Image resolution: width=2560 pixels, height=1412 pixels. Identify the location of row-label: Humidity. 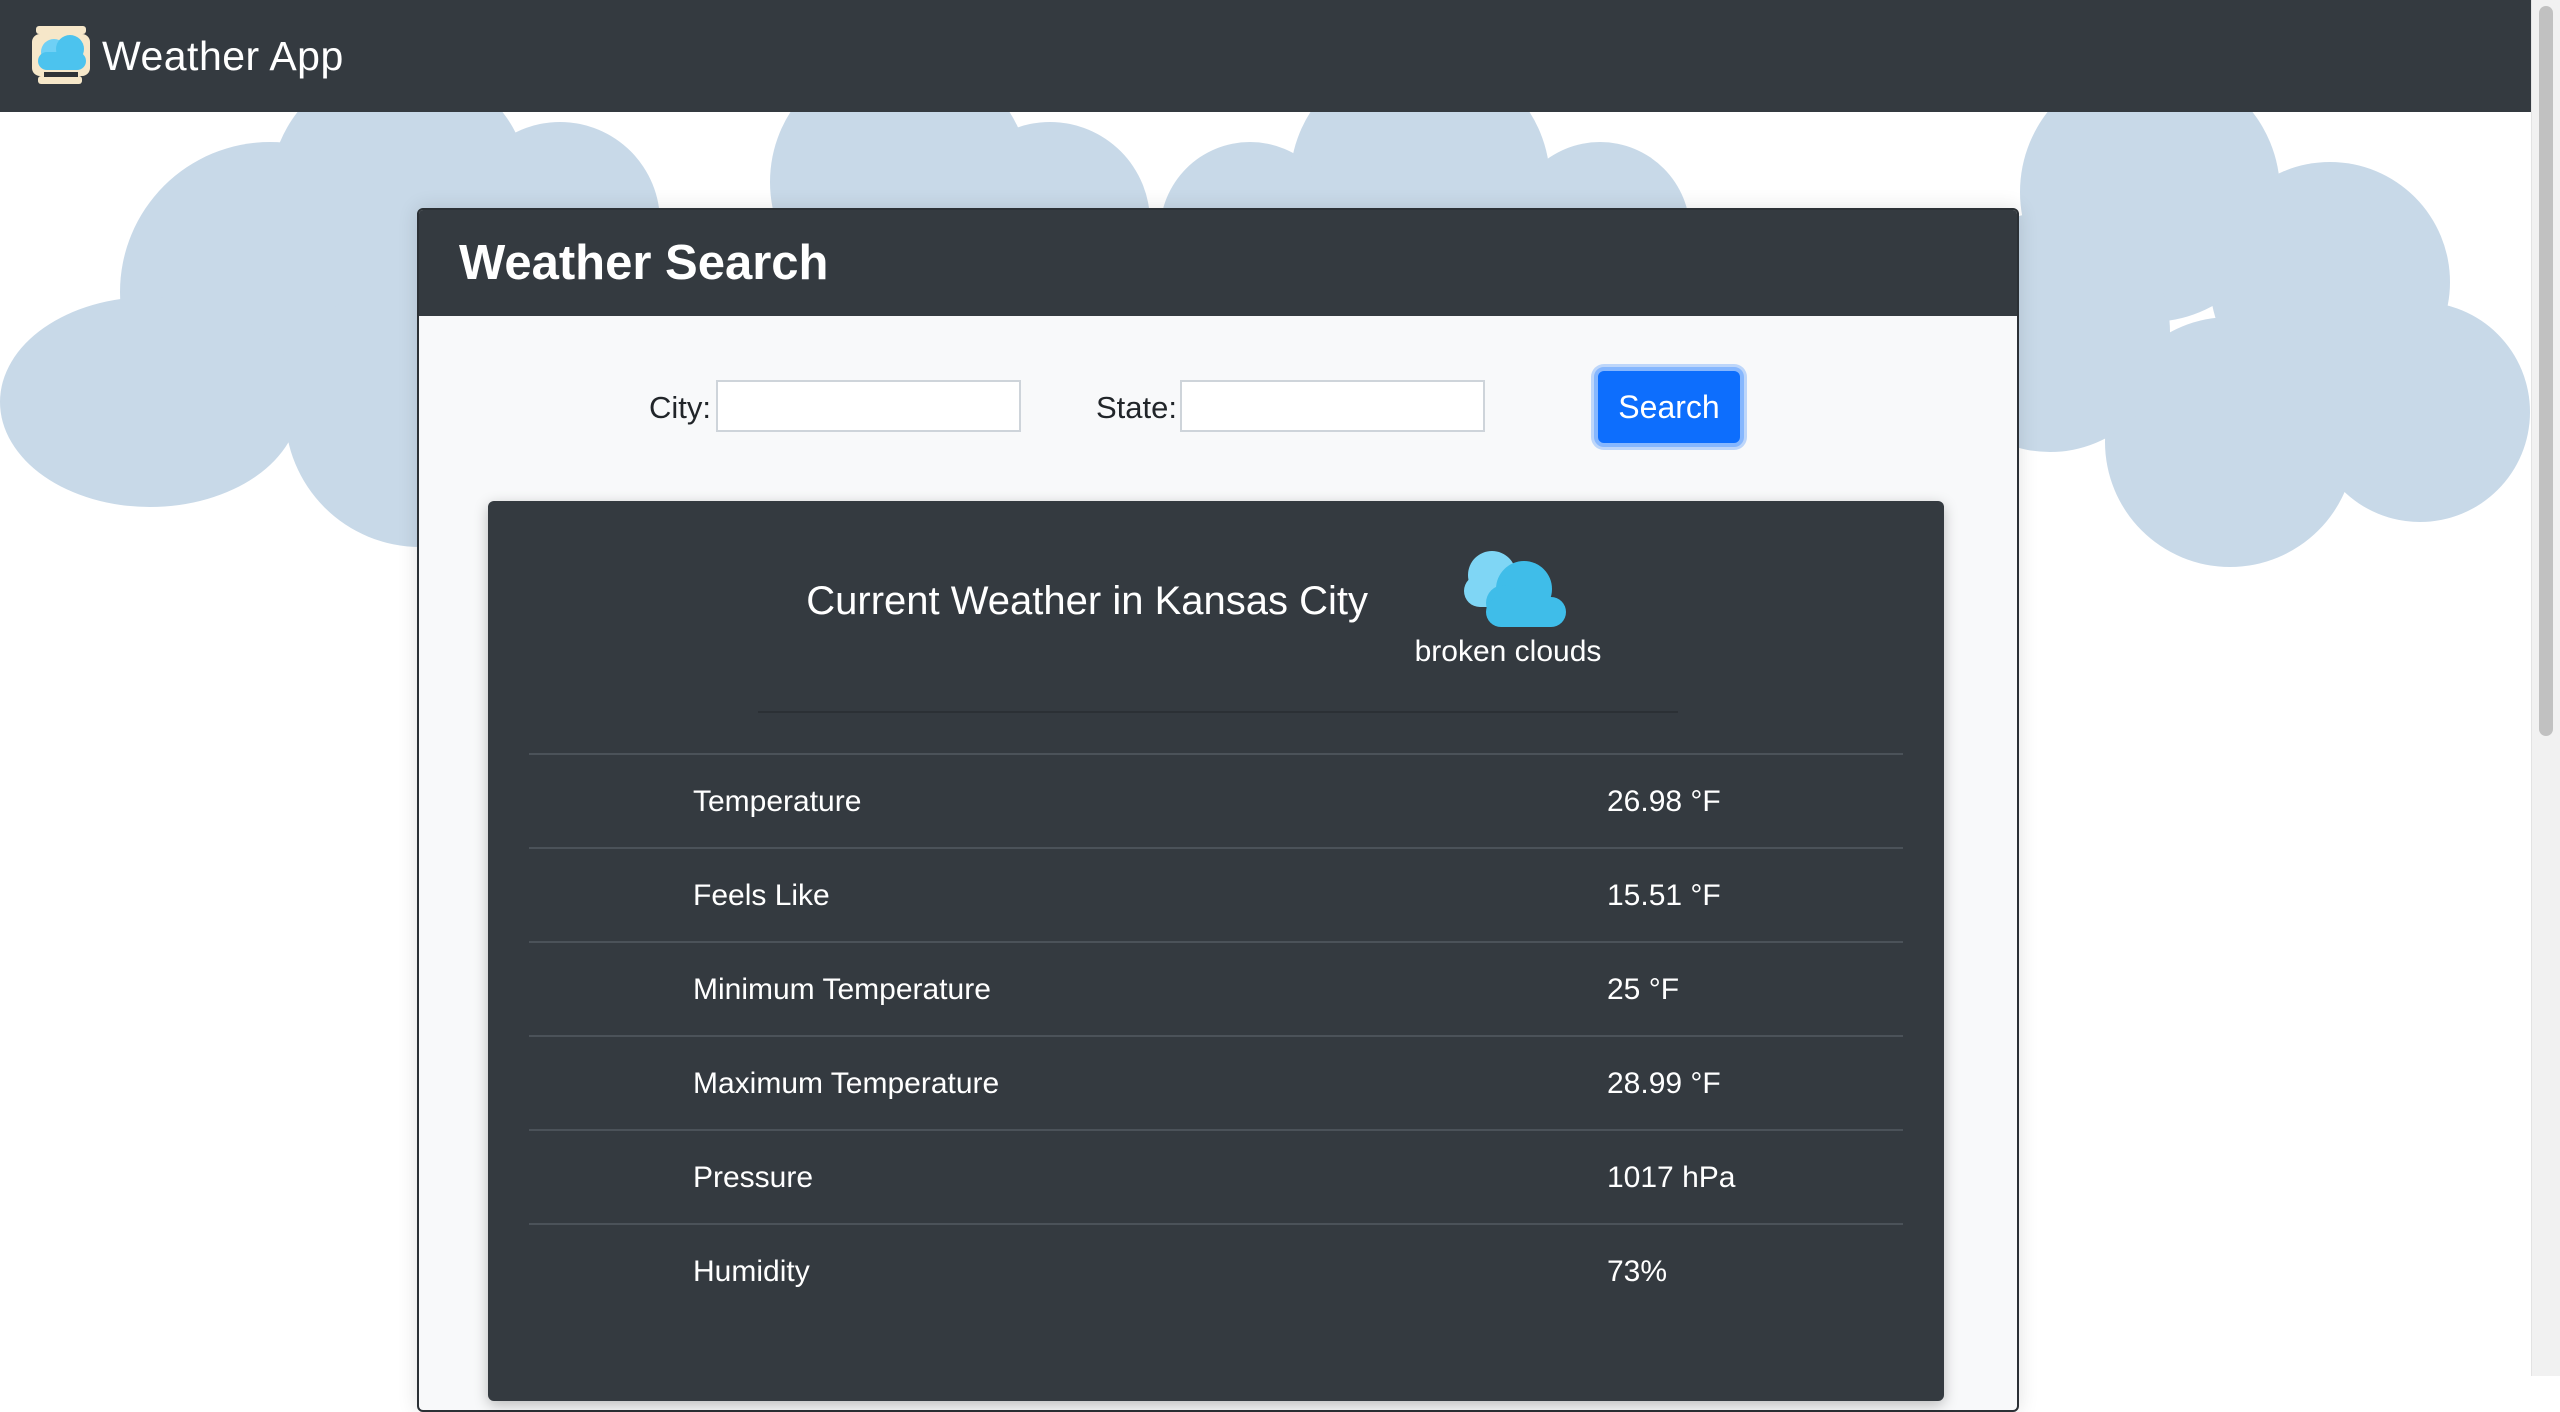
(751, 1271).